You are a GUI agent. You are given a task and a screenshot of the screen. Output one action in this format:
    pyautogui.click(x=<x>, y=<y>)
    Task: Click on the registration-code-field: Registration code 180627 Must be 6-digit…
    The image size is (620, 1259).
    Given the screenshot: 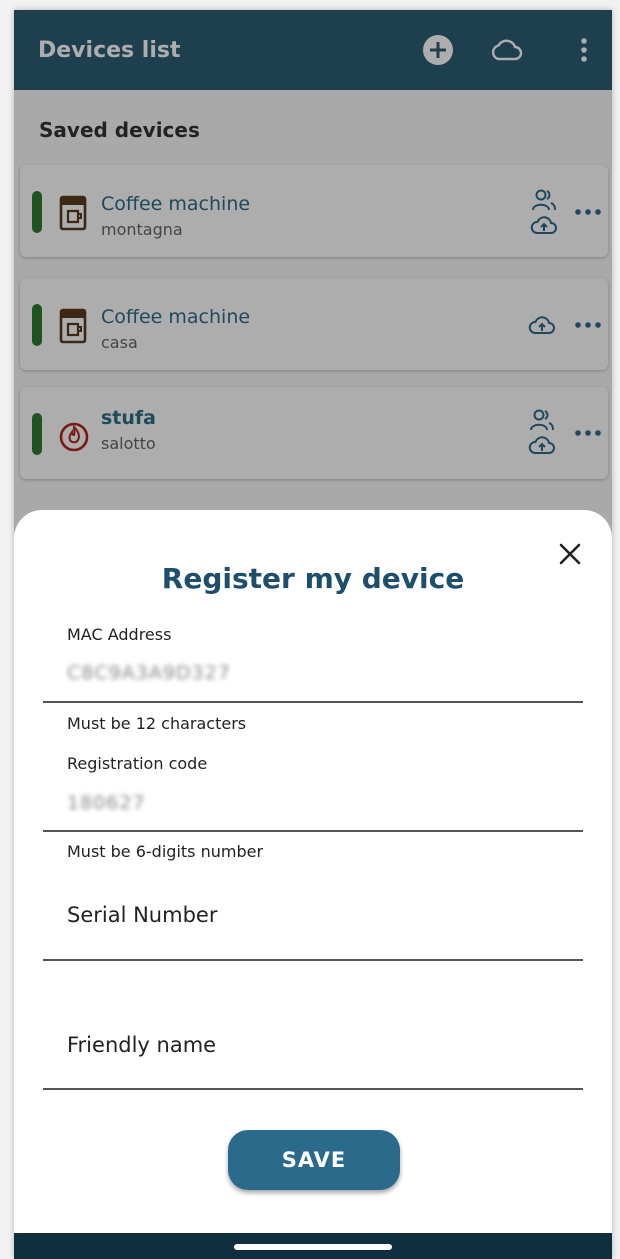 What is the action you would take?
    pyautogui.click(x=313, y=808)
    